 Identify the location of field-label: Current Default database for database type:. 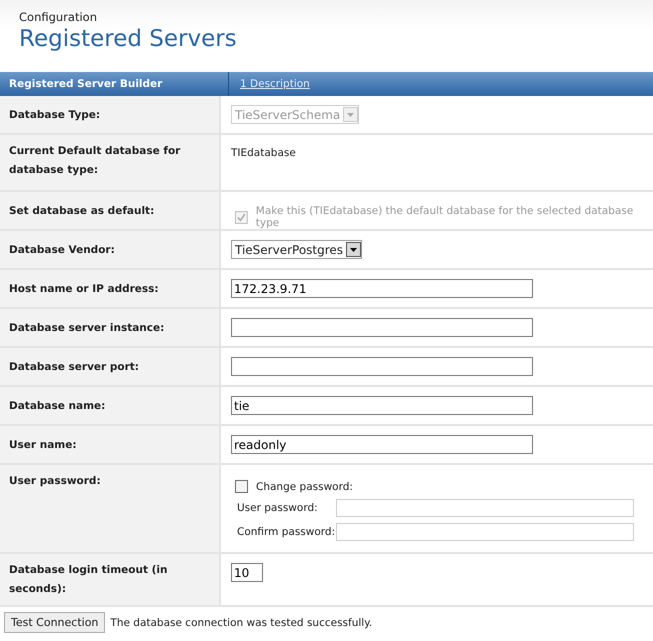
(95, 161).